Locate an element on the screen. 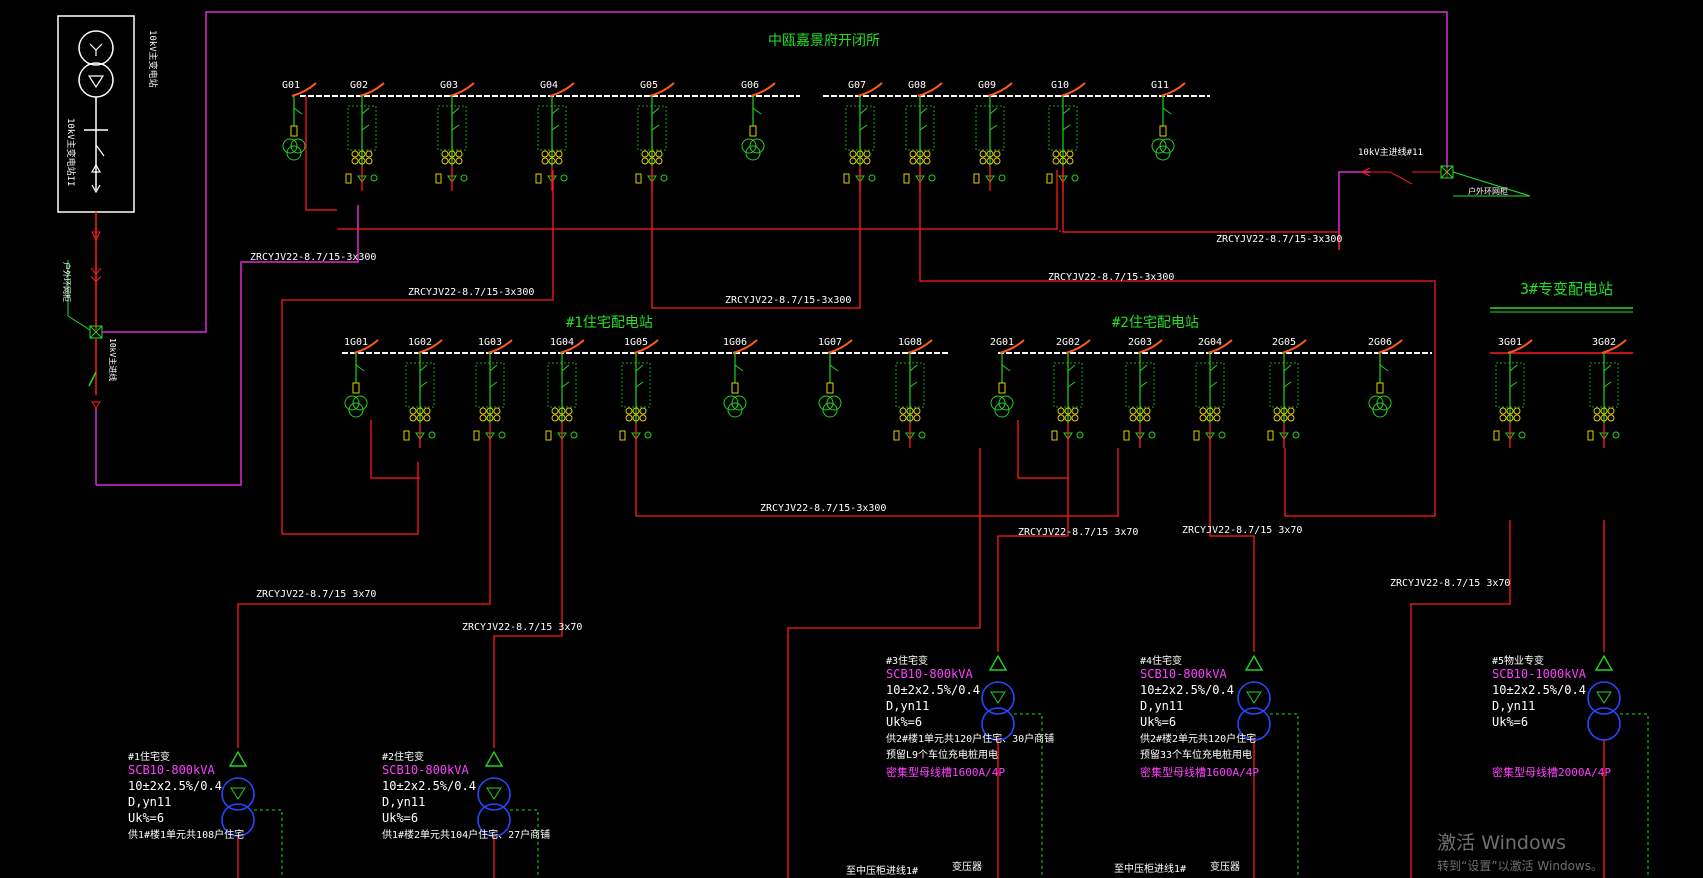 This screenshot has width=1703, height=878. bay-1g07-label: 1G07 is located at coordinates (830, 342).